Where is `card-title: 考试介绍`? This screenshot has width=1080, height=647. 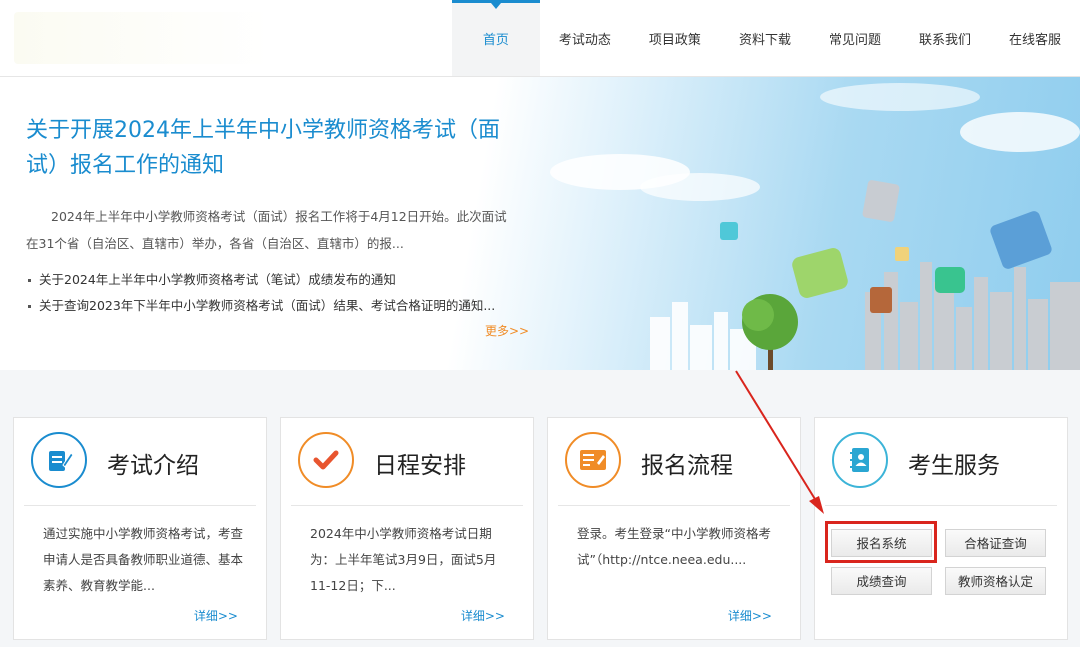
card-title: 考试介绍 is located at coordinates (153, 466).